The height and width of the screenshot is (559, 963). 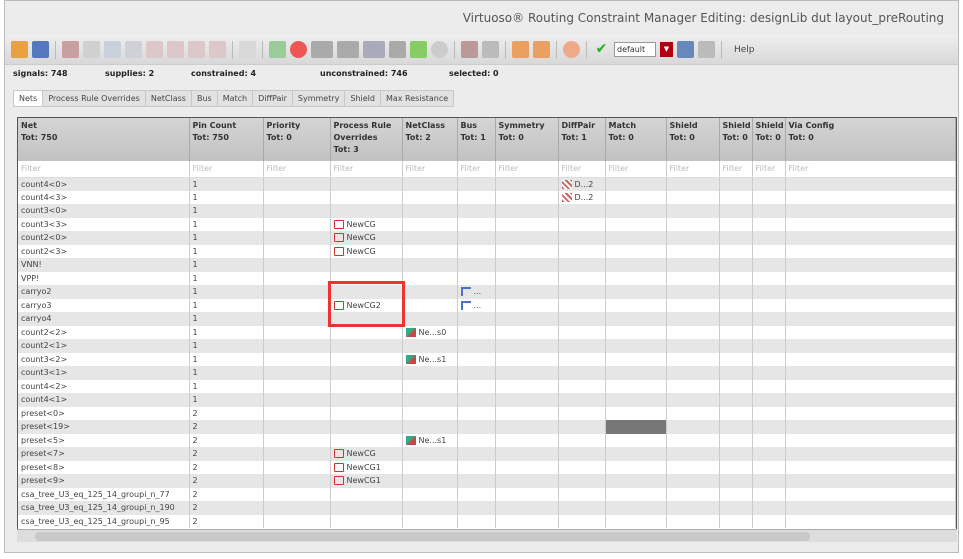 What do you see at coordinates (19, 49) in the screenshot?
I see `open-icon` at bounding box center [19, 49].